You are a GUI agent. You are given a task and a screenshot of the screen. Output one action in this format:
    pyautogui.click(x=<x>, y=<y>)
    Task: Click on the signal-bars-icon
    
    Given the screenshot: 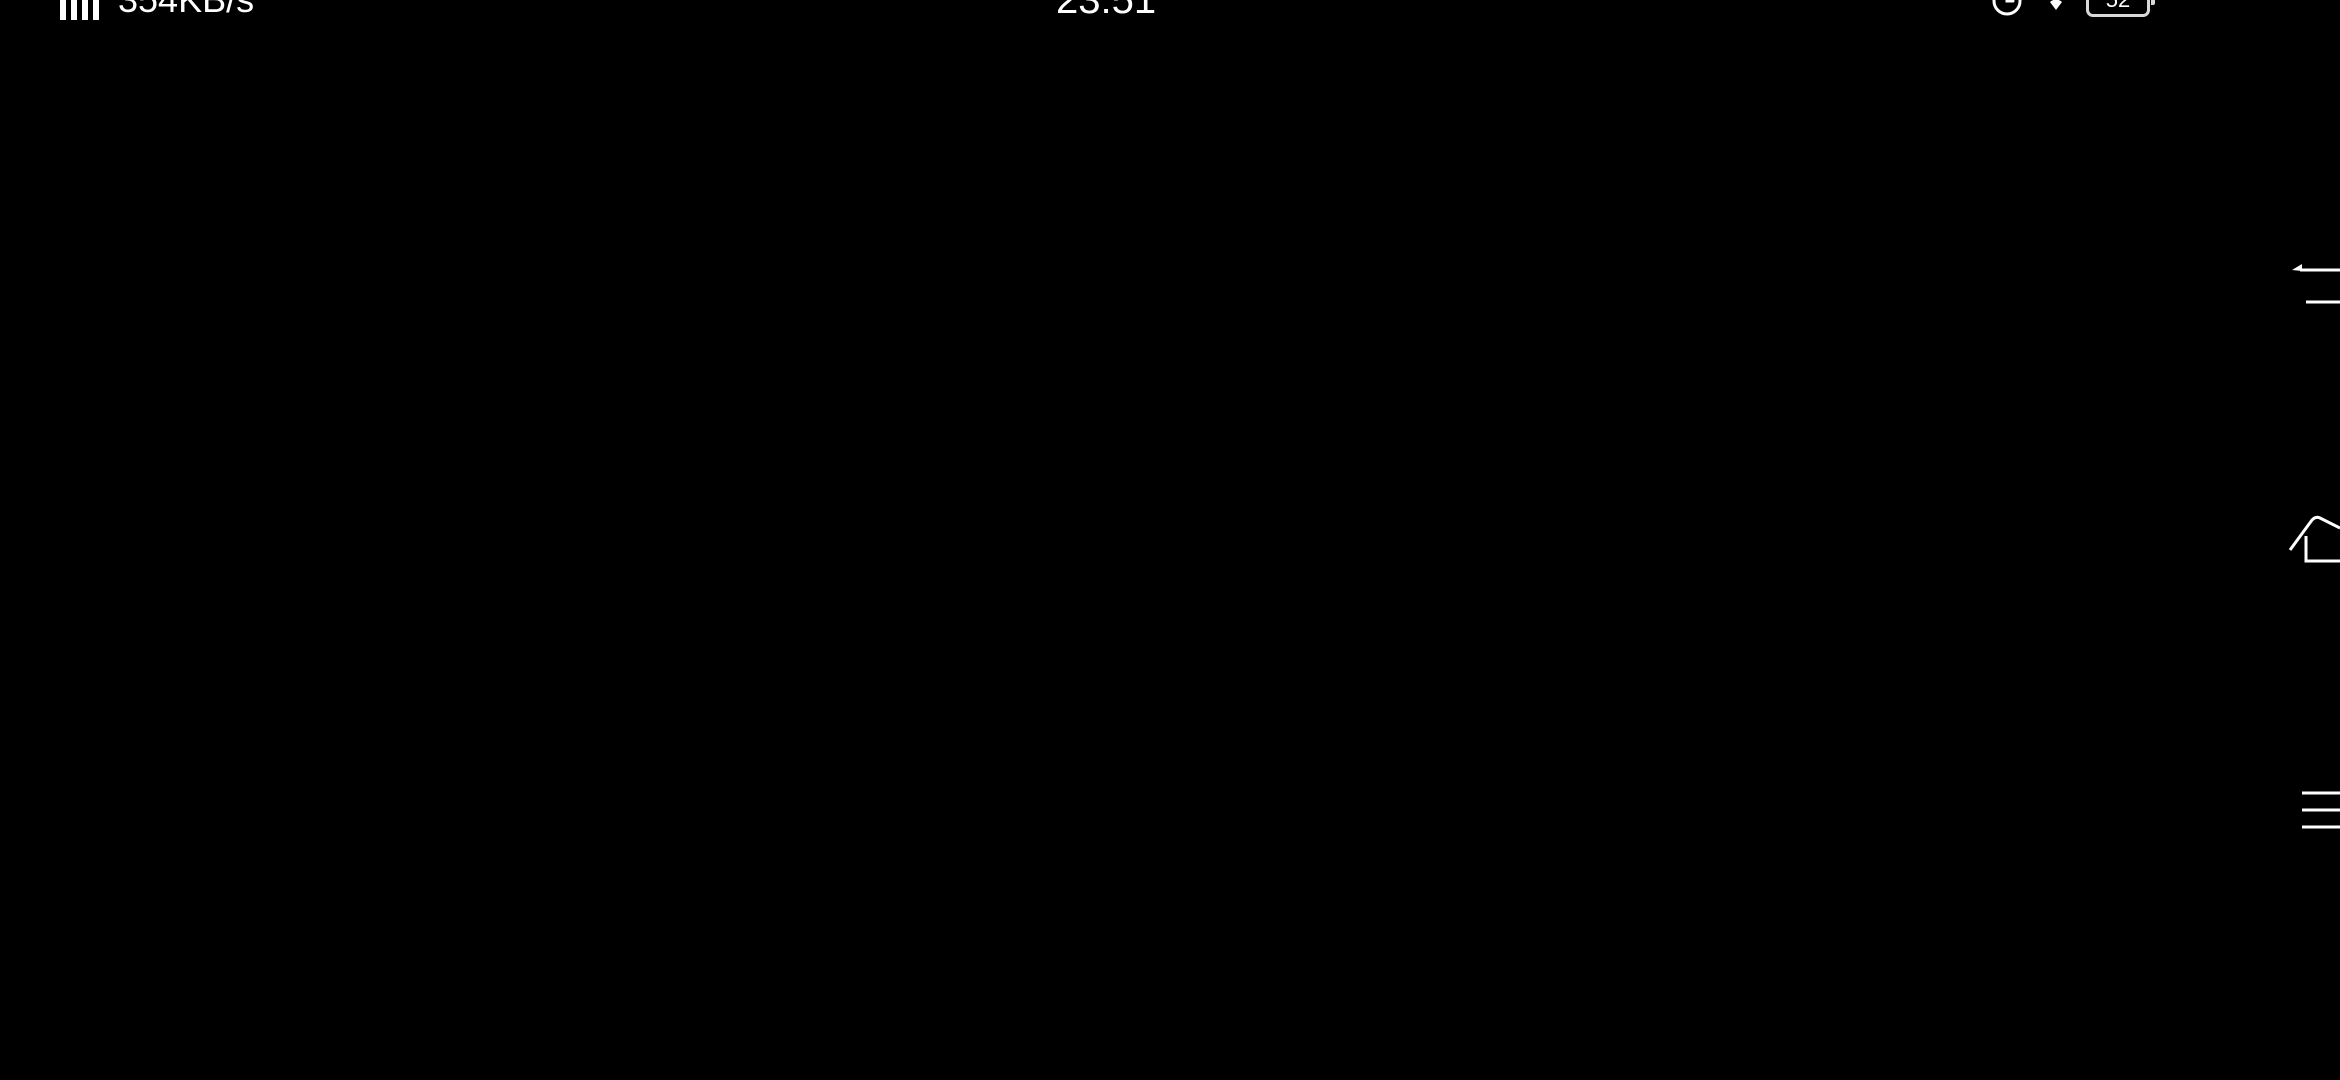 What is the action you would take?
    pyautogui.click(x=83, y=10)
    